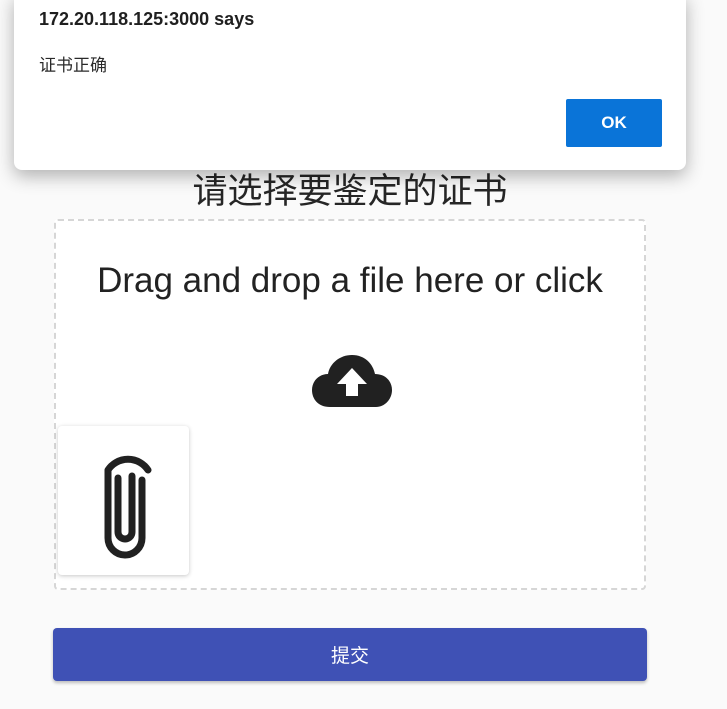  Describe the element at coordinates (350, 192) in the screenshot. I see `page-title: 请选择要鉴定的证书` at that location.